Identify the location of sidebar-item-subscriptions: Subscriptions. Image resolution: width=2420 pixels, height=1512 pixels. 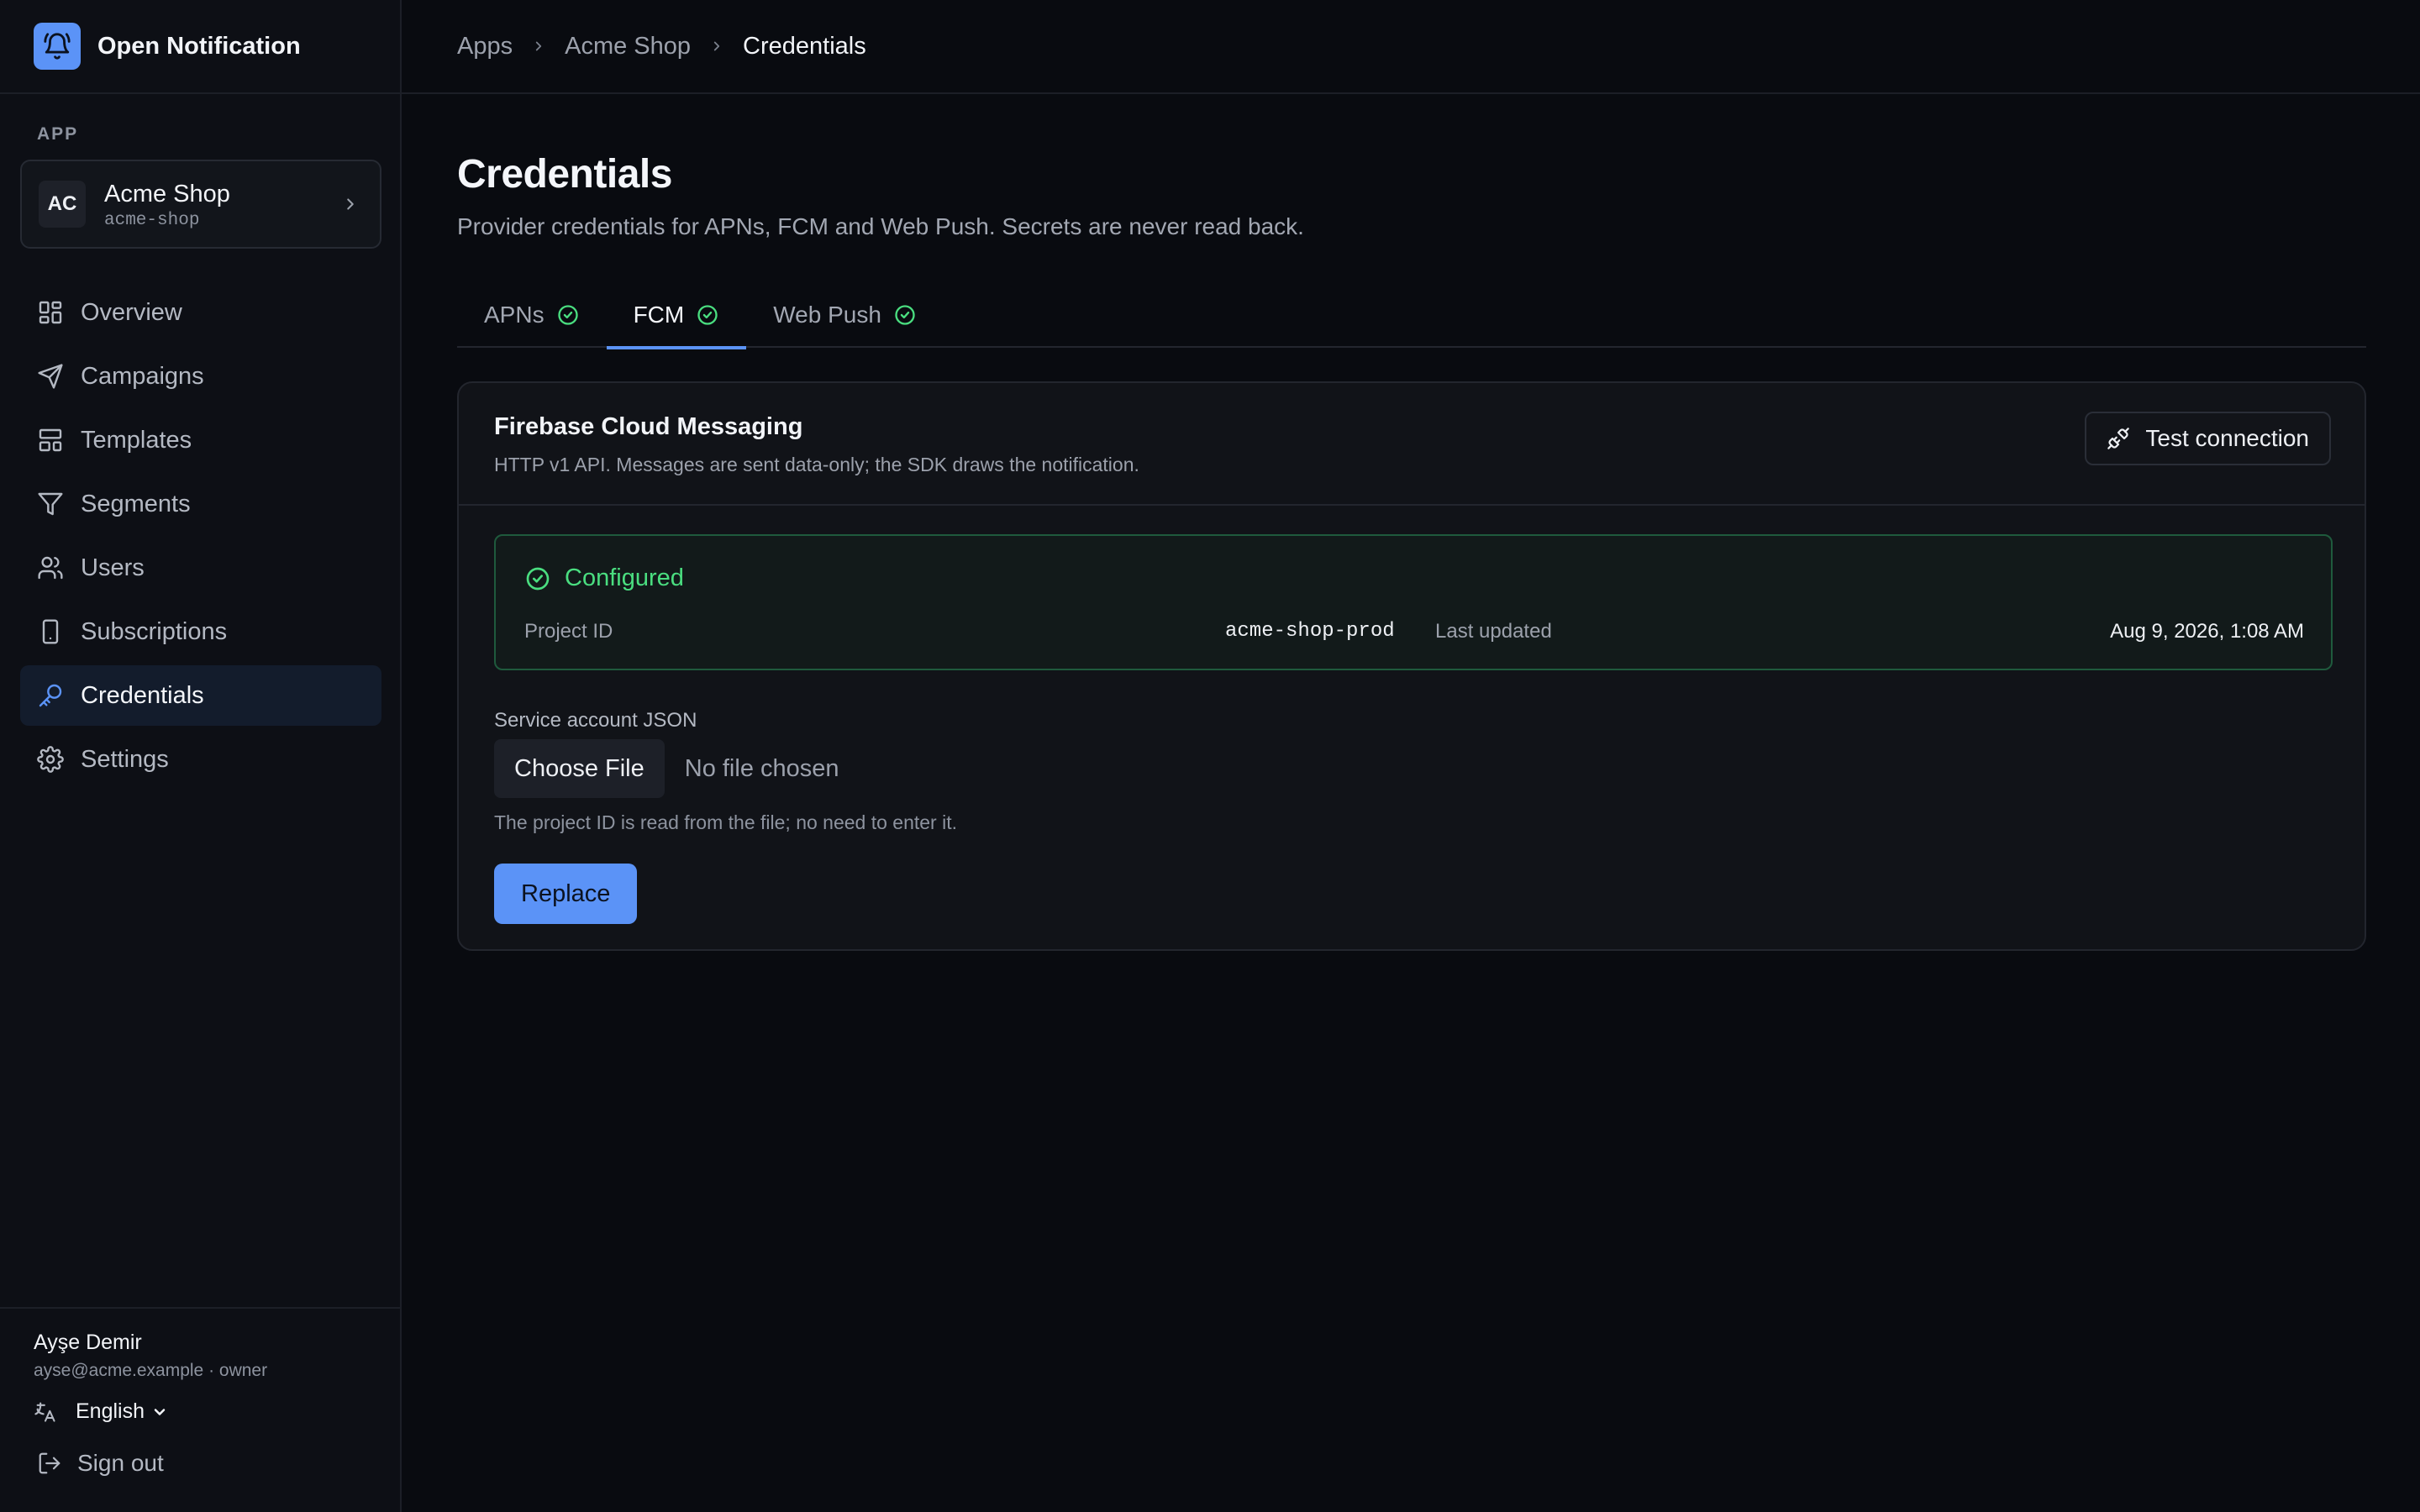
(200, 631).